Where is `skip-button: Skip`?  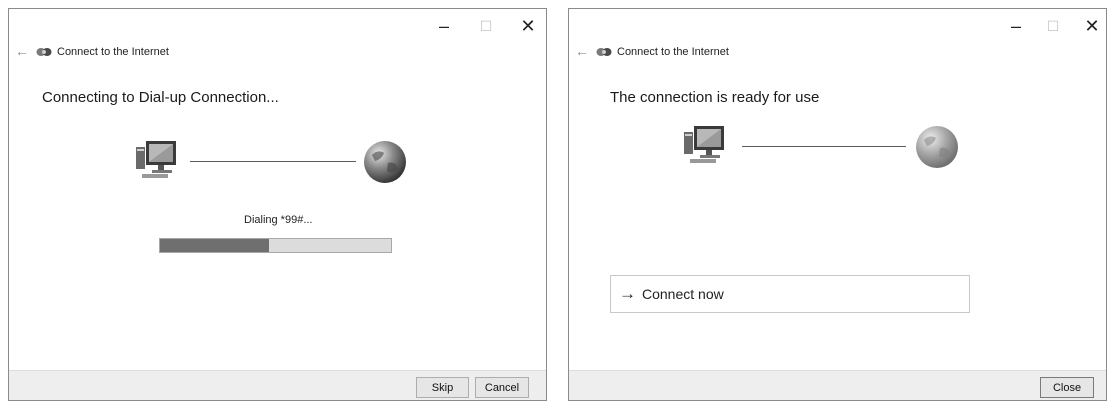
skip-button: Skip is located at coordinates (442, 387).